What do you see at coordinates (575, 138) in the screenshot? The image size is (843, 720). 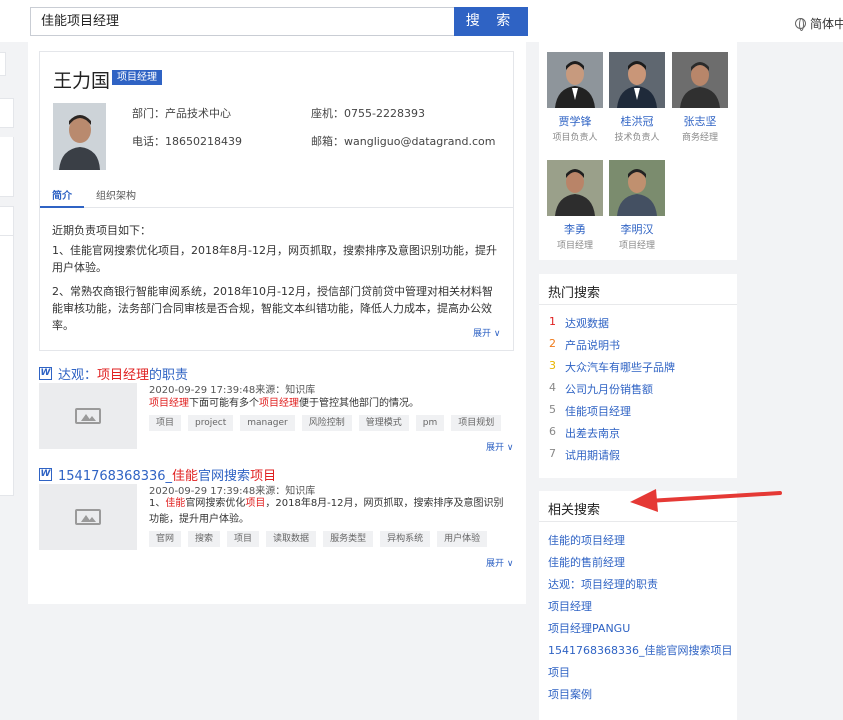 I see `person-role: 项目负责人` at bounding box center [575, 138].